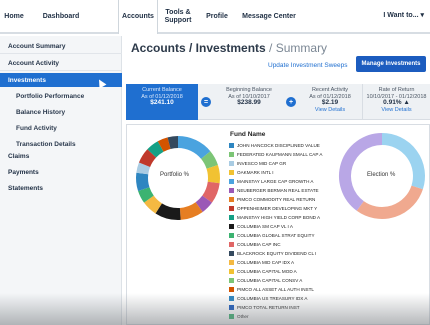  What do you see at coordinates (293, 262) in the screenshot?
I see `fund-legend-item: COLUMBIA MID CAP IDX A` at bounding box center [293, 262].